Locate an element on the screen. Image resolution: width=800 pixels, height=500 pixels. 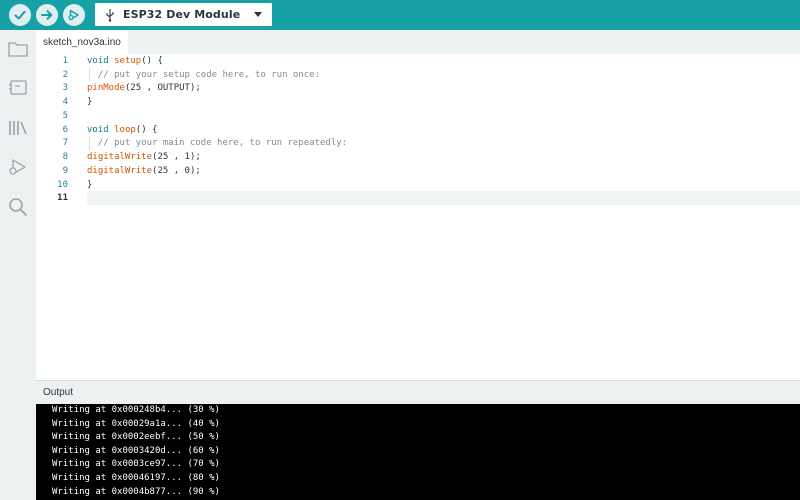
top-toolbar: ESP32 Dev Module is located at coordinates (400, 15).